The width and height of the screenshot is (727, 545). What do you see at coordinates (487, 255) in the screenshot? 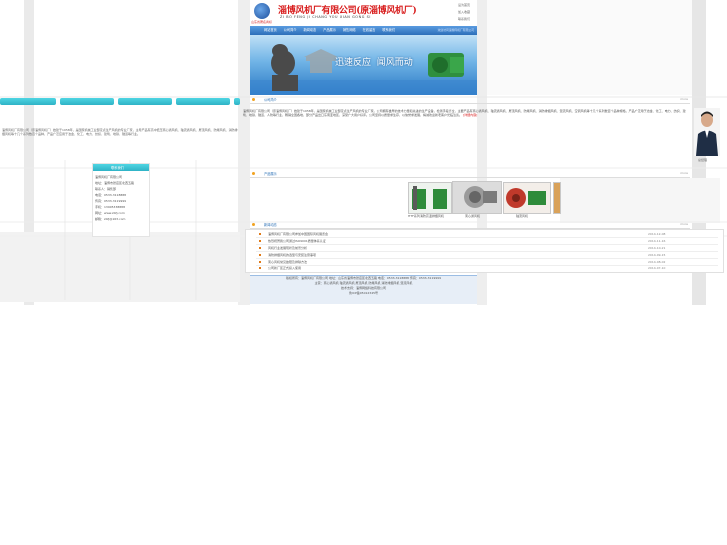
I see `news-row: 消防排烟风机的选型与安装注意事项 2014-09-15` at bounding box center [487, 255].